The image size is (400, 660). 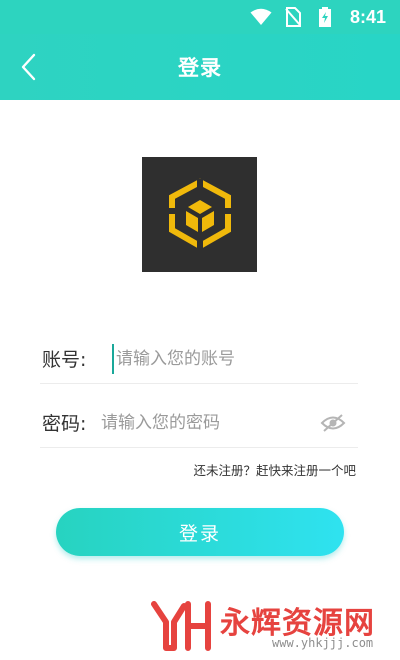 I want to click on password-input, so click(x=210, y=422).